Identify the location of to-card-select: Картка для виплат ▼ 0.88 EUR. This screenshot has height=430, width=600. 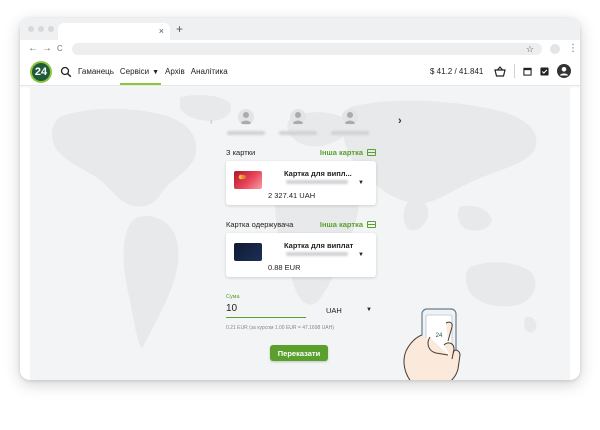
(301, 255).